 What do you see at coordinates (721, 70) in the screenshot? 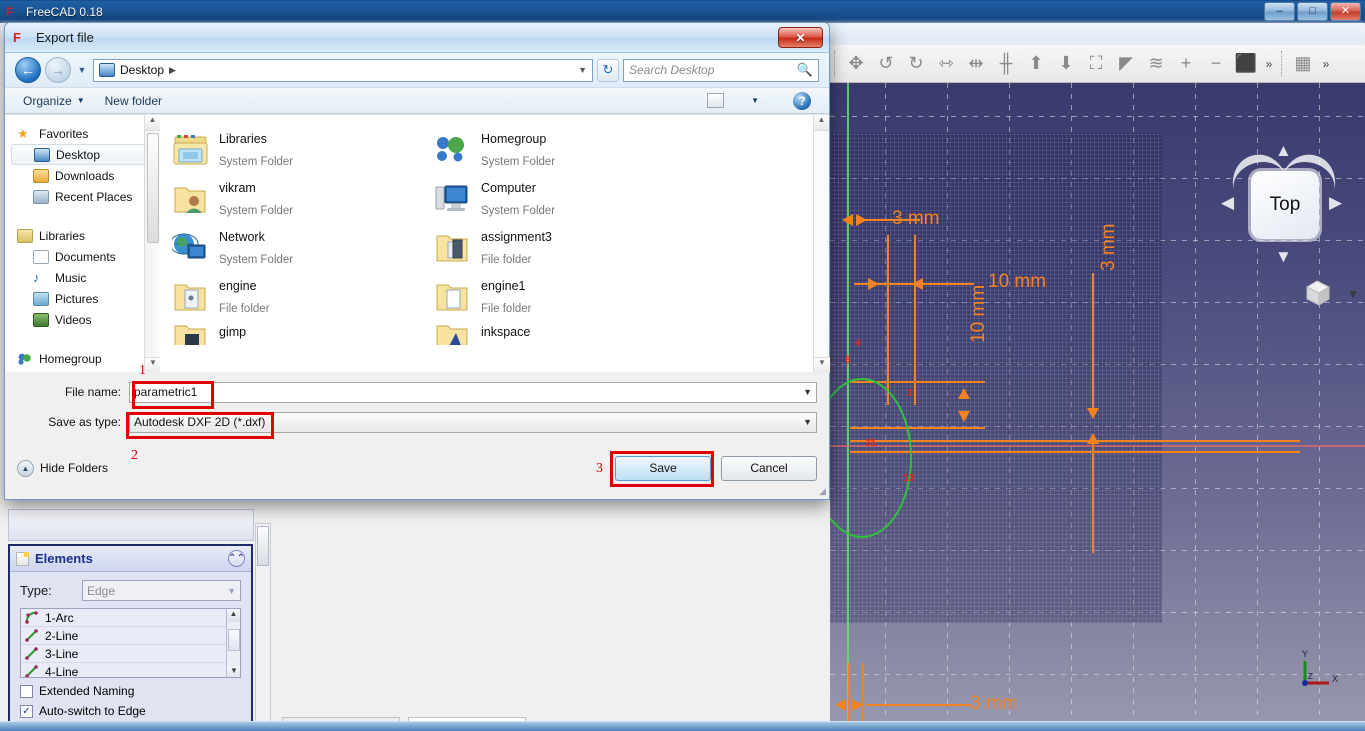
I see `search-input: Search Desktop 🔍` at bounding box center [721, 70].